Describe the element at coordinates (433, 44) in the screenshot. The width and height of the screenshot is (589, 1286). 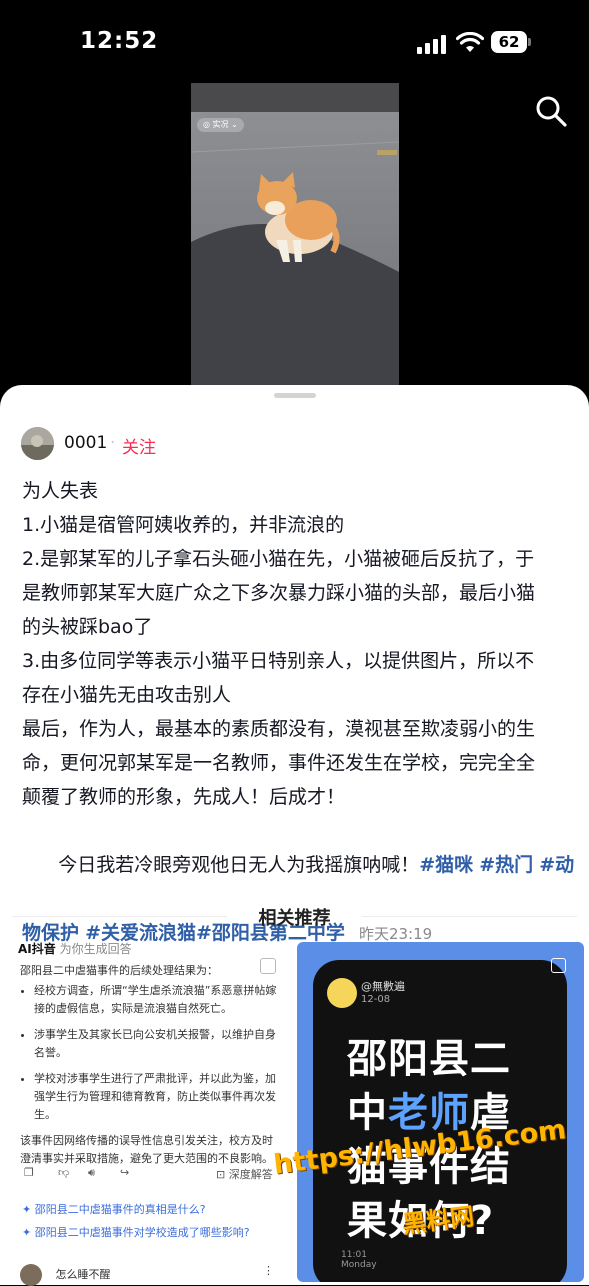
I see `cellular-signal-icon` at that location.